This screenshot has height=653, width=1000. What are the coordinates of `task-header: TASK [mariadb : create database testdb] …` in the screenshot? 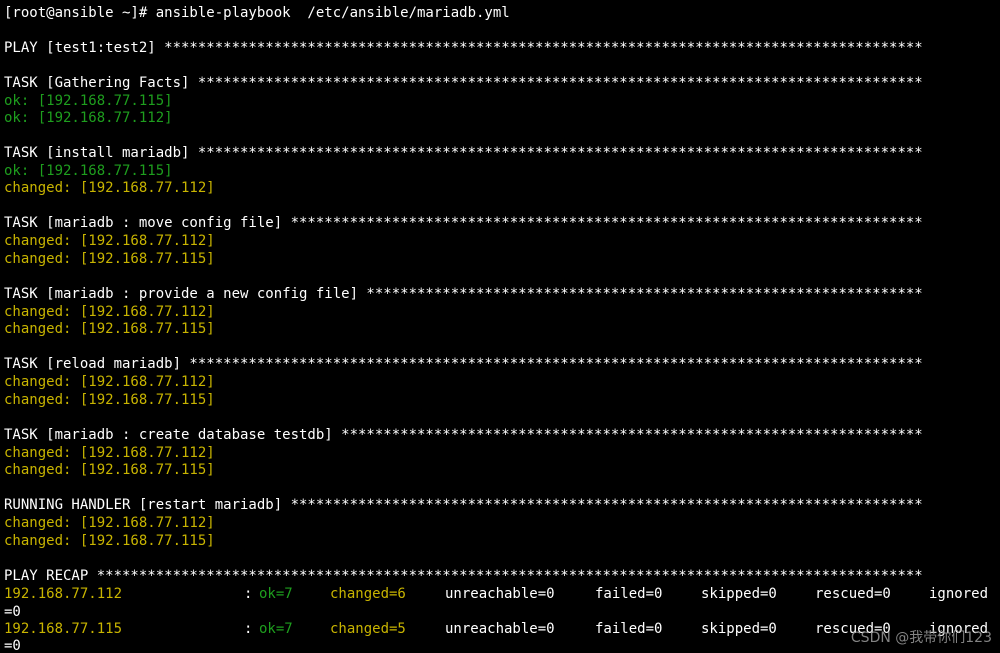 It's located at (463, 435).